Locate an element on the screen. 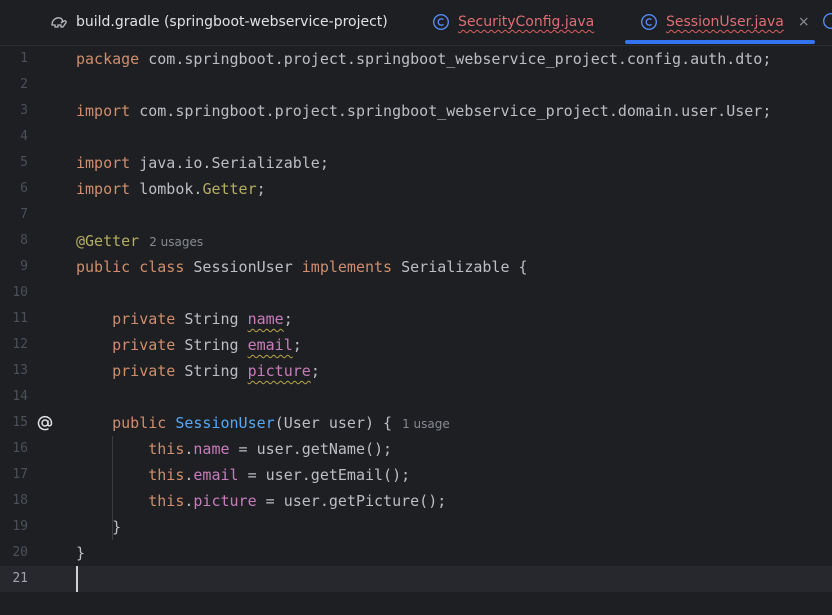 The width and height of the screenshot is (832, 615). line-number: 20 is located at coordinates (20, 552).